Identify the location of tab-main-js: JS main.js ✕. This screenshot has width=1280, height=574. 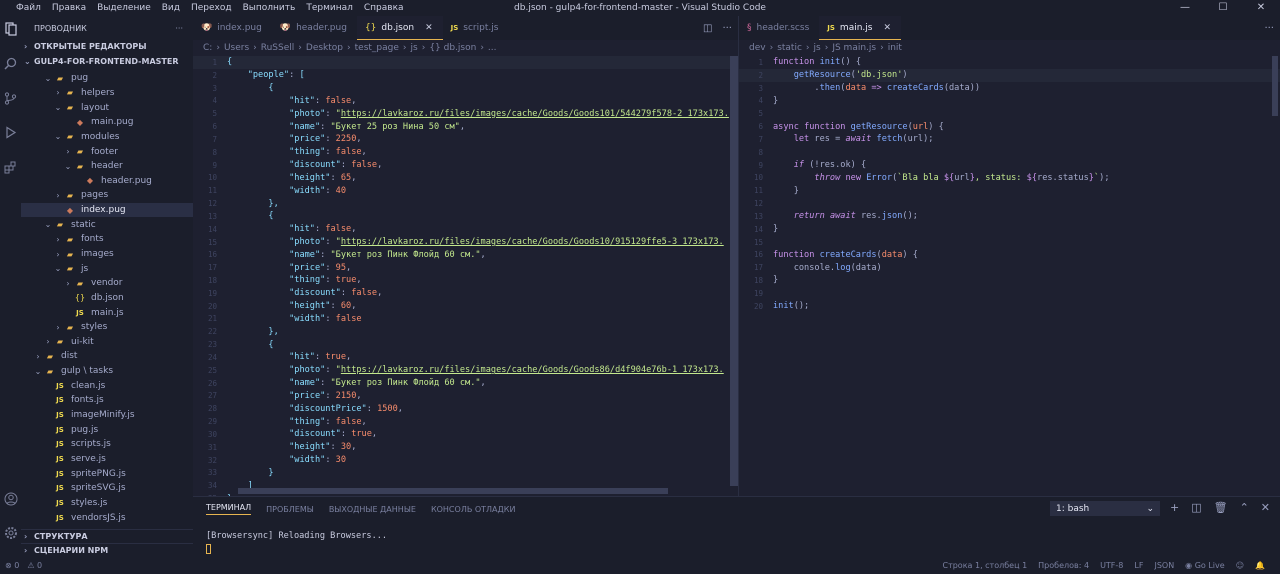
(860, 28).